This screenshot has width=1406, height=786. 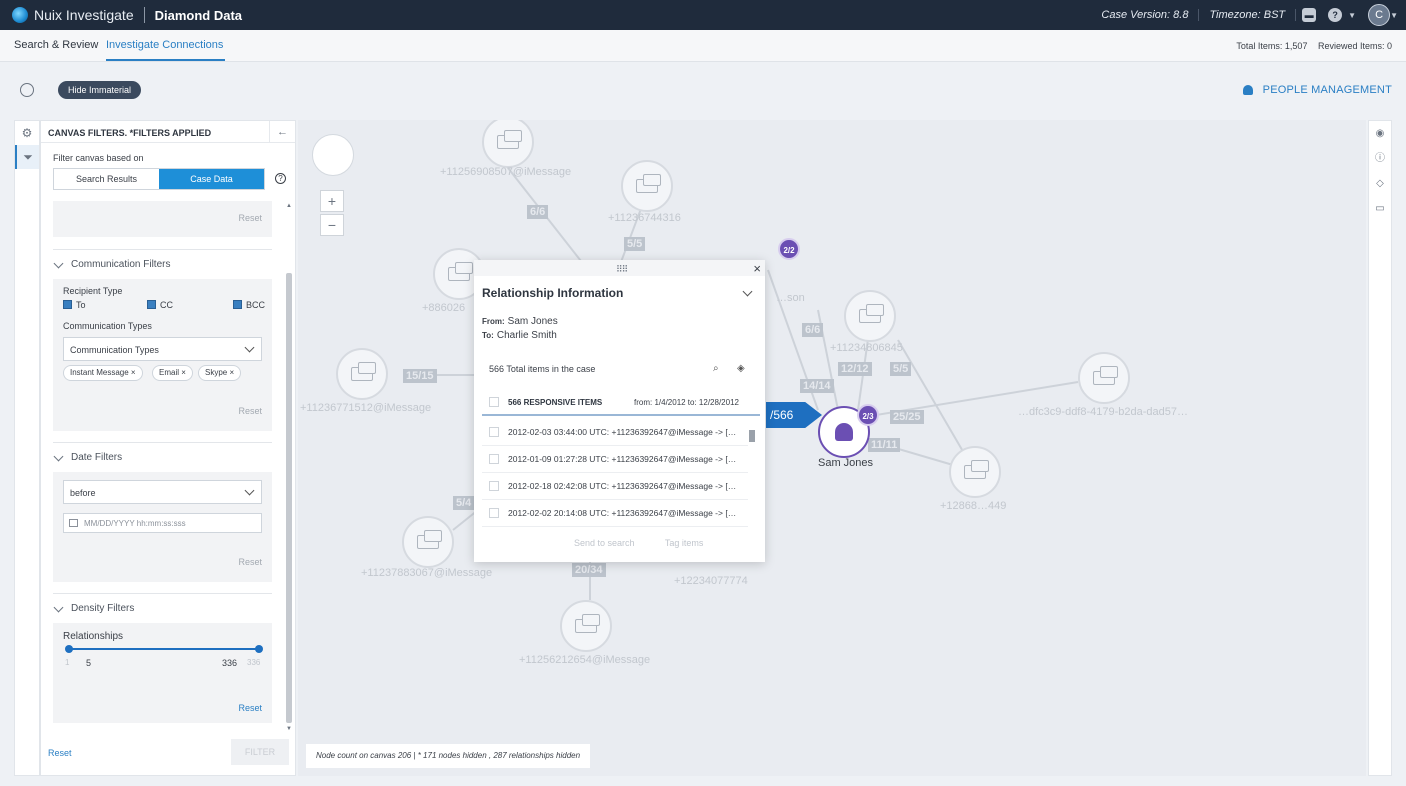 I want to click on slider-max-handle, so click(x=259, y=649).